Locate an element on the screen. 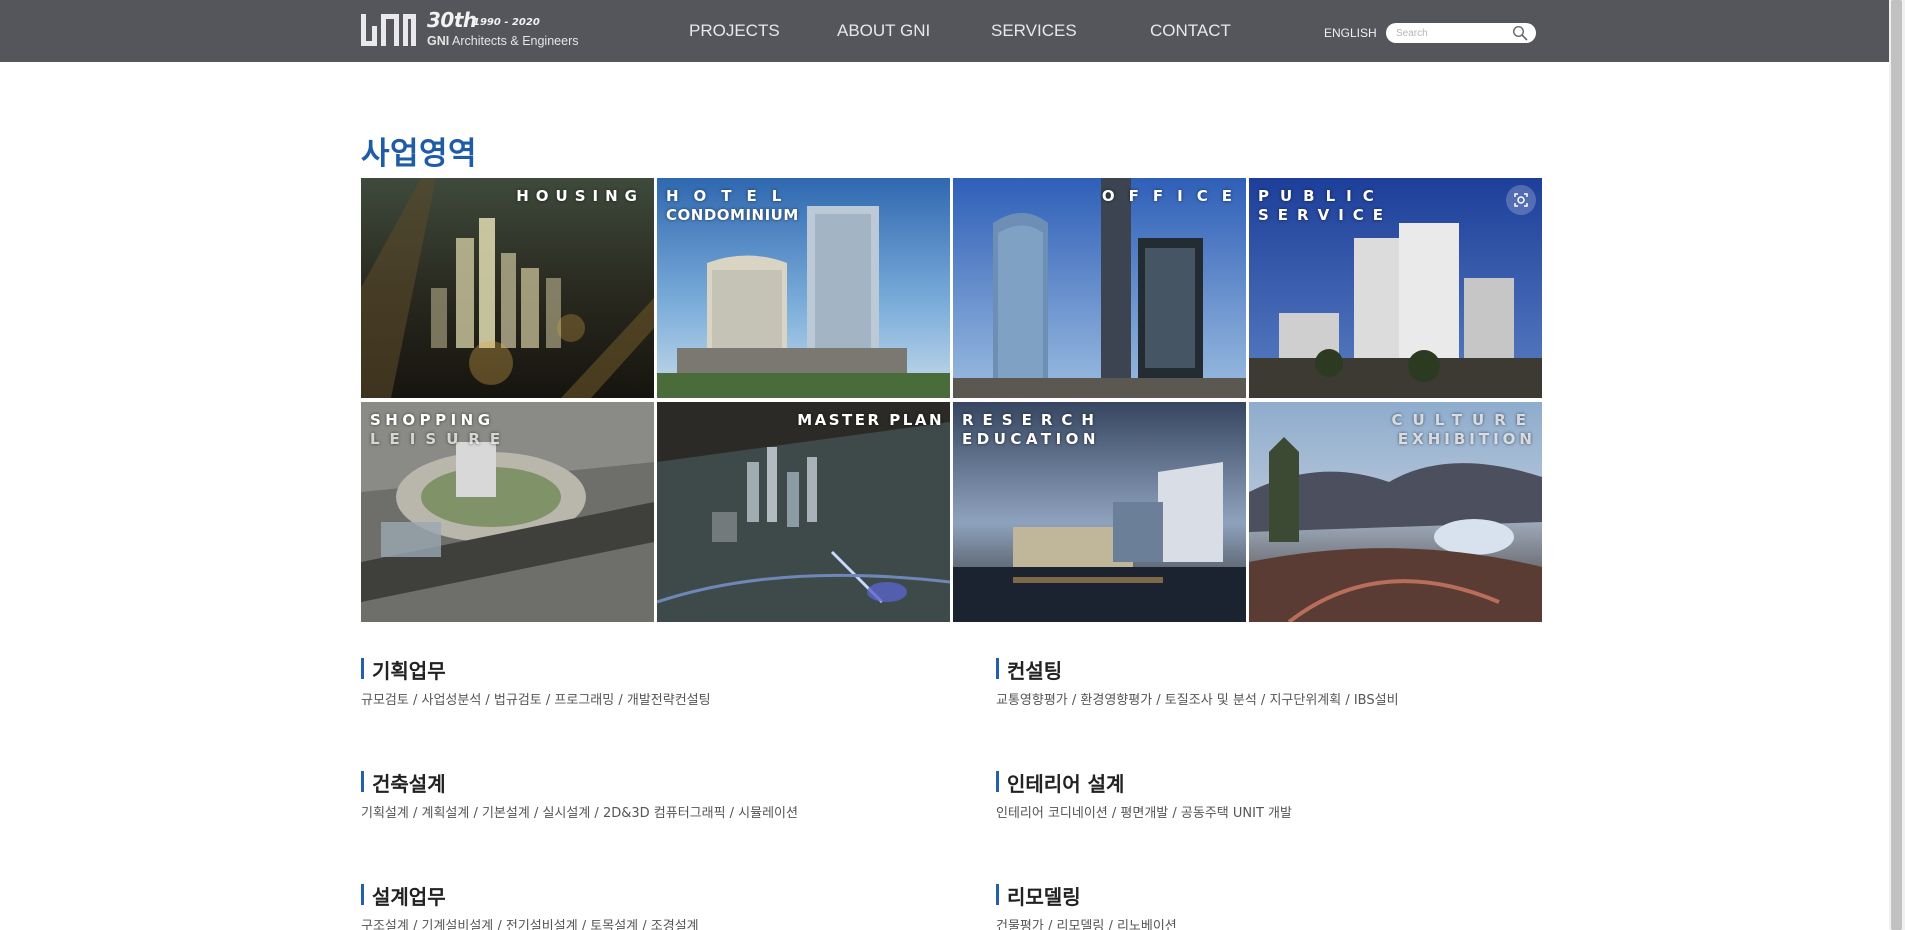 The height and width of the screenshot is (930, 1905). tile-label-line2: EXHIBITION is located at coordinates (1466, 439).